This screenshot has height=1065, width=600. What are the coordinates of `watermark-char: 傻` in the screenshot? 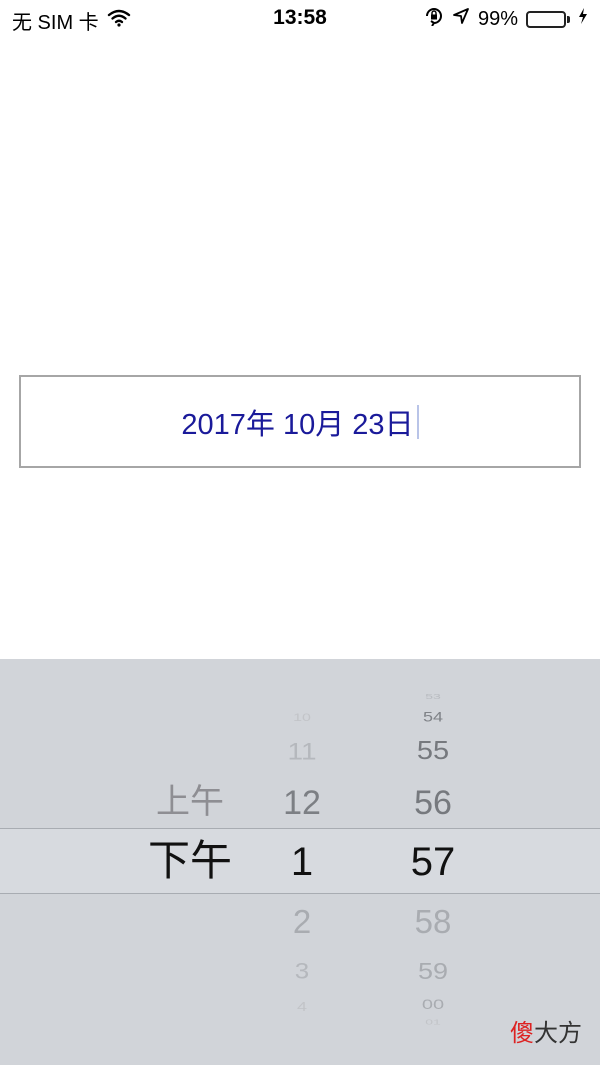 It's located at (522, 1033).